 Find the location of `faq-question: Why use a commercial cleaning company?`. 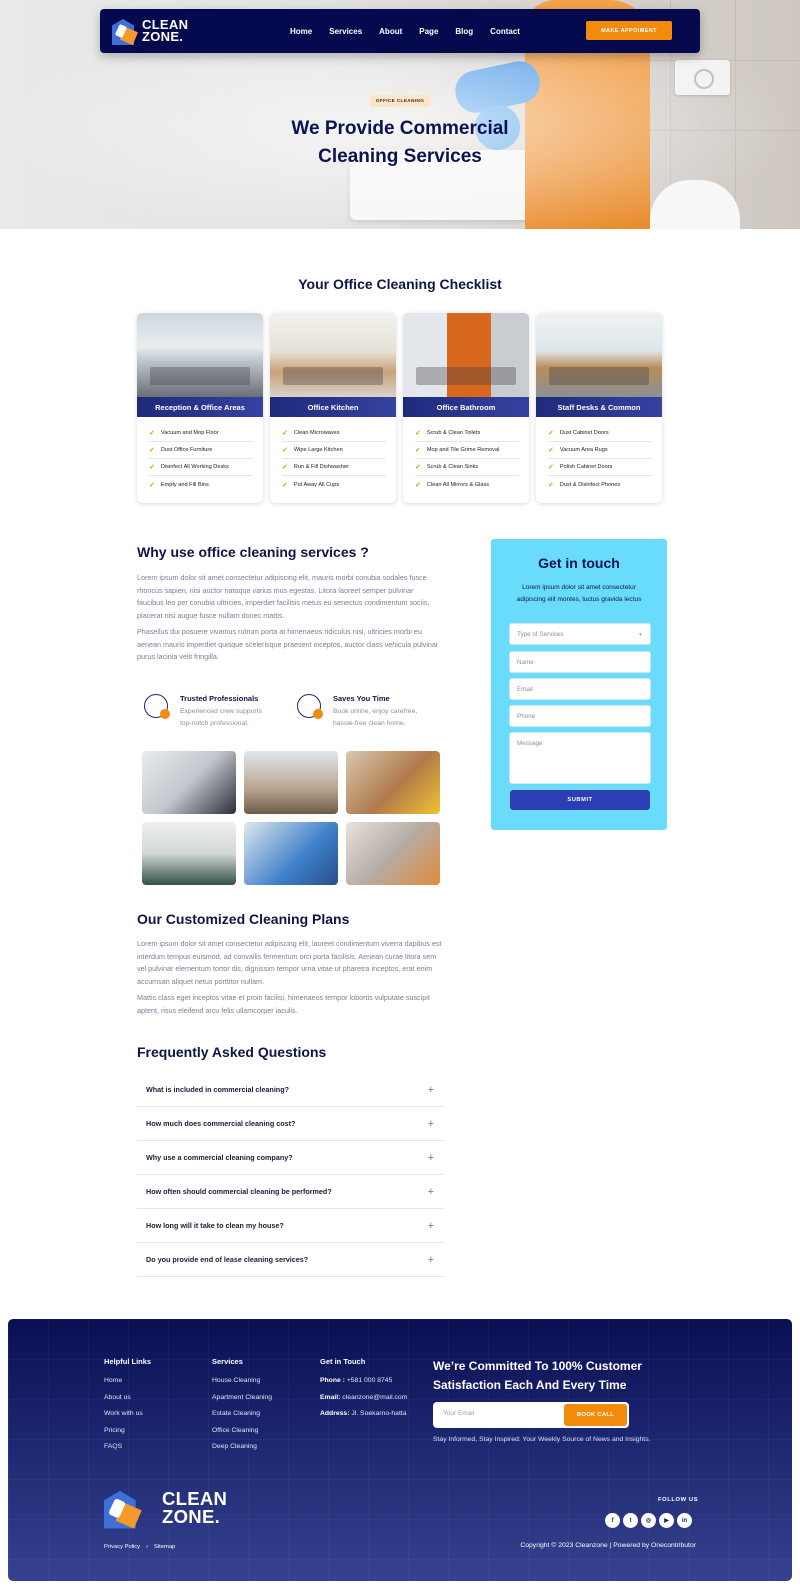

faq-question: Why use a commercial cleaning company? is located at coordinates (219, 1157).